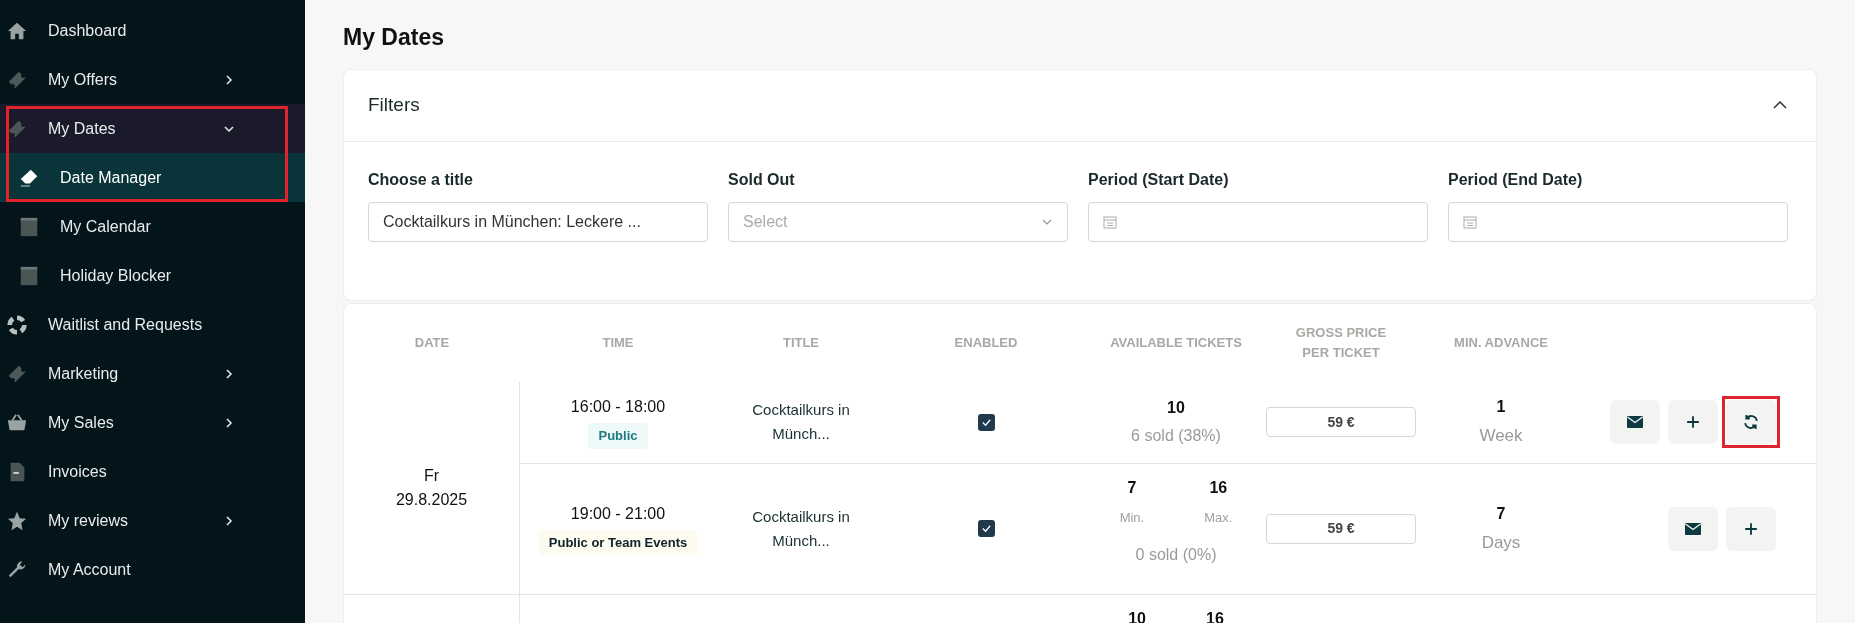 This screenshot has height=623, width=1855. Describe the element at coordinates (1501, 342) in the screenshot. I see `column-header: MIN. ADVANCE` at that location.